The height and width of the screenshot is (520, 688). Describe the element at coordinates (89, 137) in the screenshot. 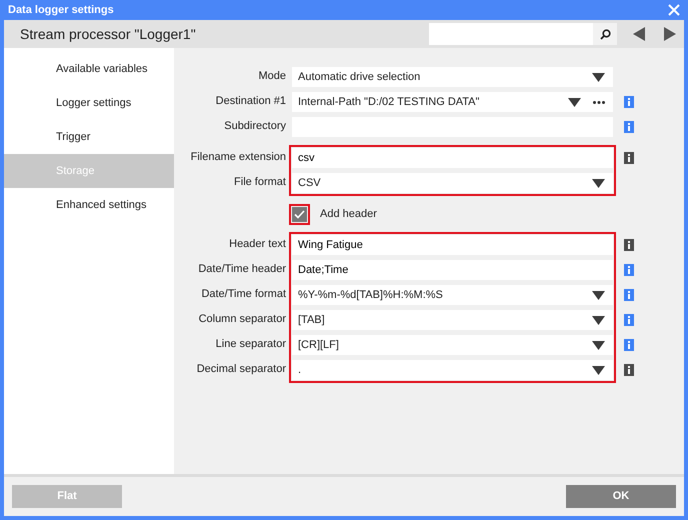

I see `sidebar-item: Trigger` at that location.